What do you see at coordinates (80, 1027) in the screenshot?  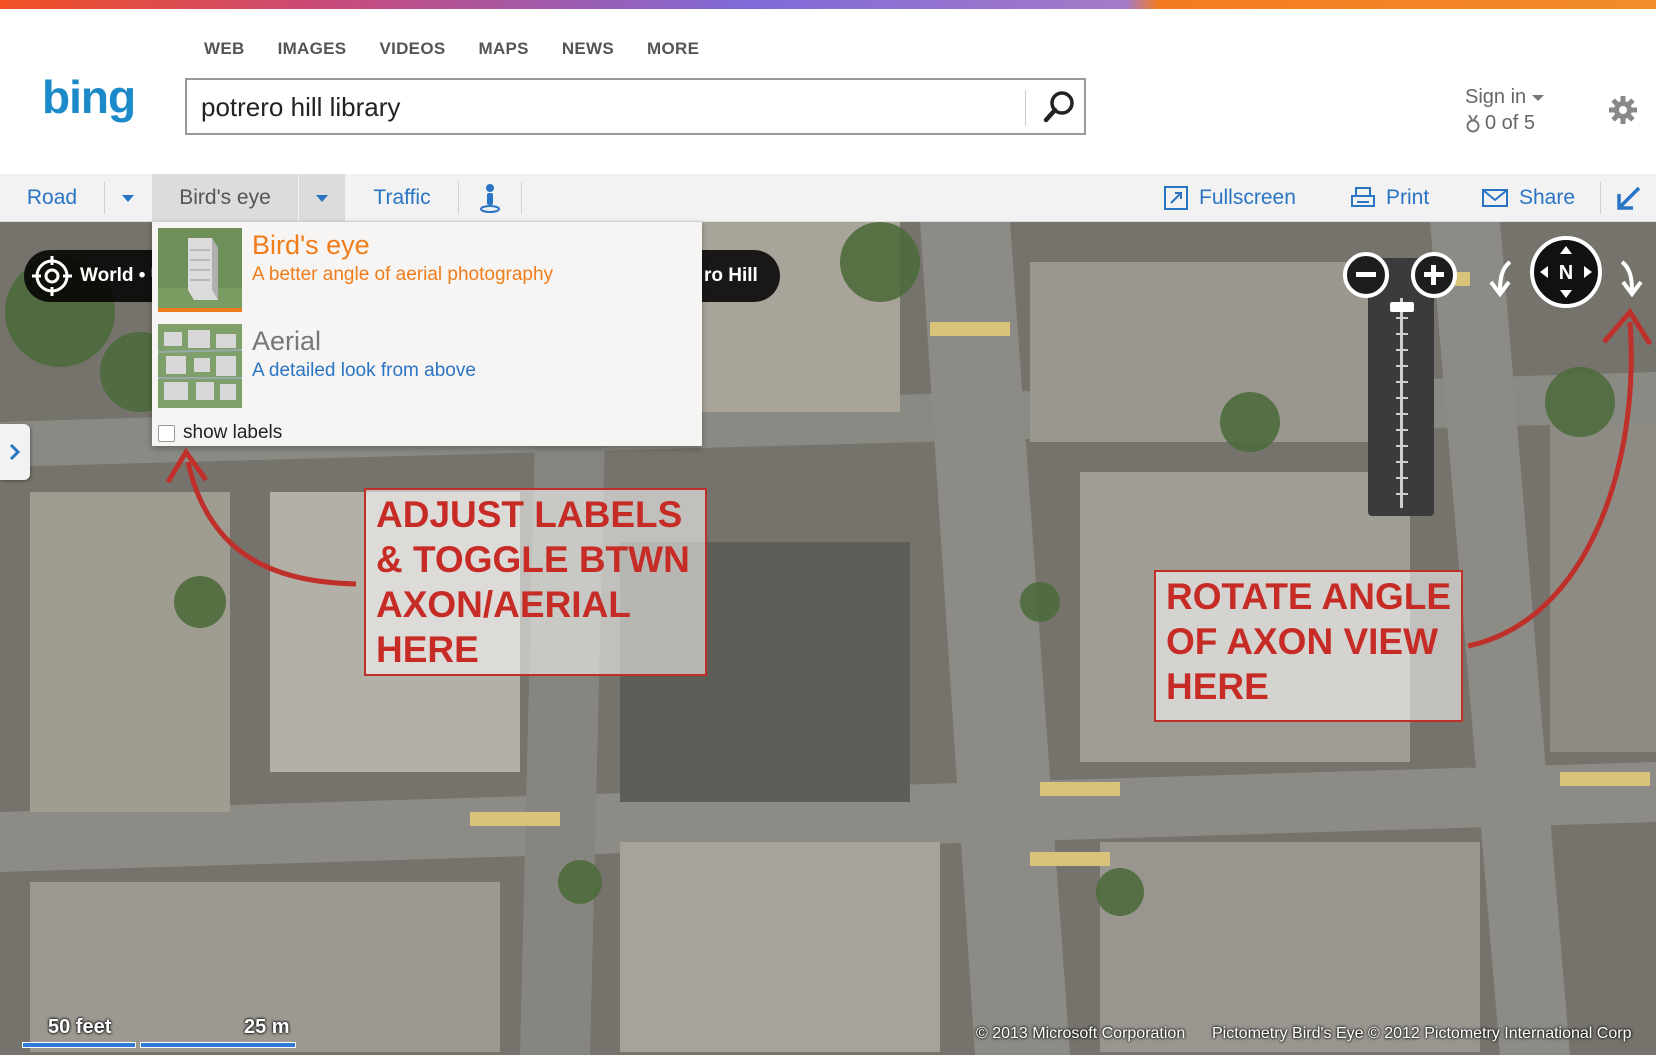 I see `scale-feet-label: 50 feet` at bounding box center [80, 1027].